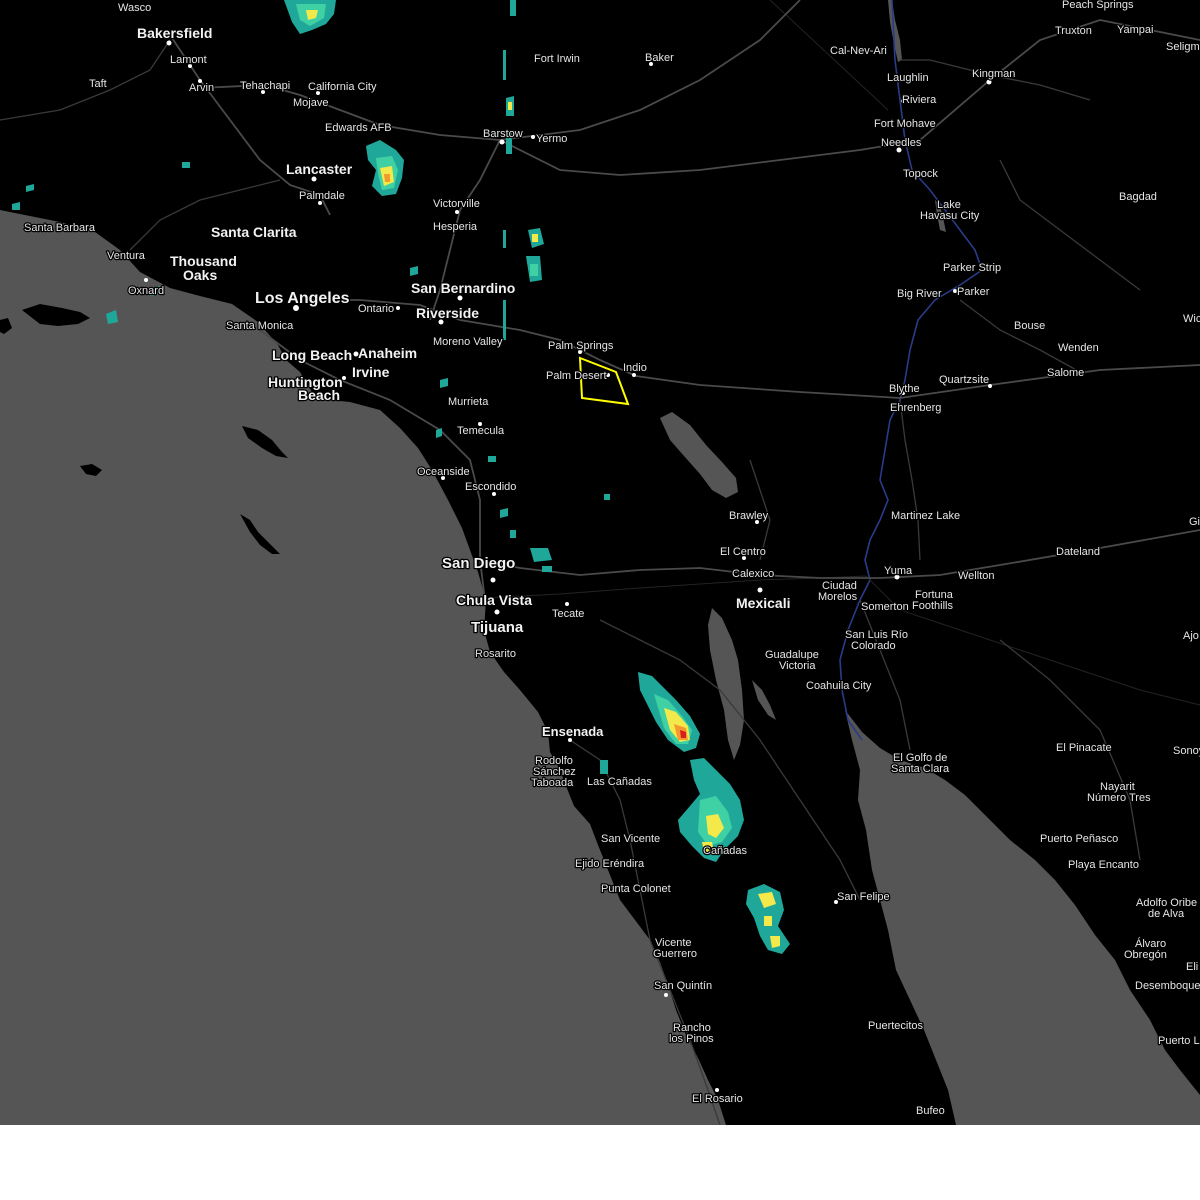 The height and width of the screenshot is (1200, 1200). I want to click on label-escondido: Escondido, so click(490, 487).